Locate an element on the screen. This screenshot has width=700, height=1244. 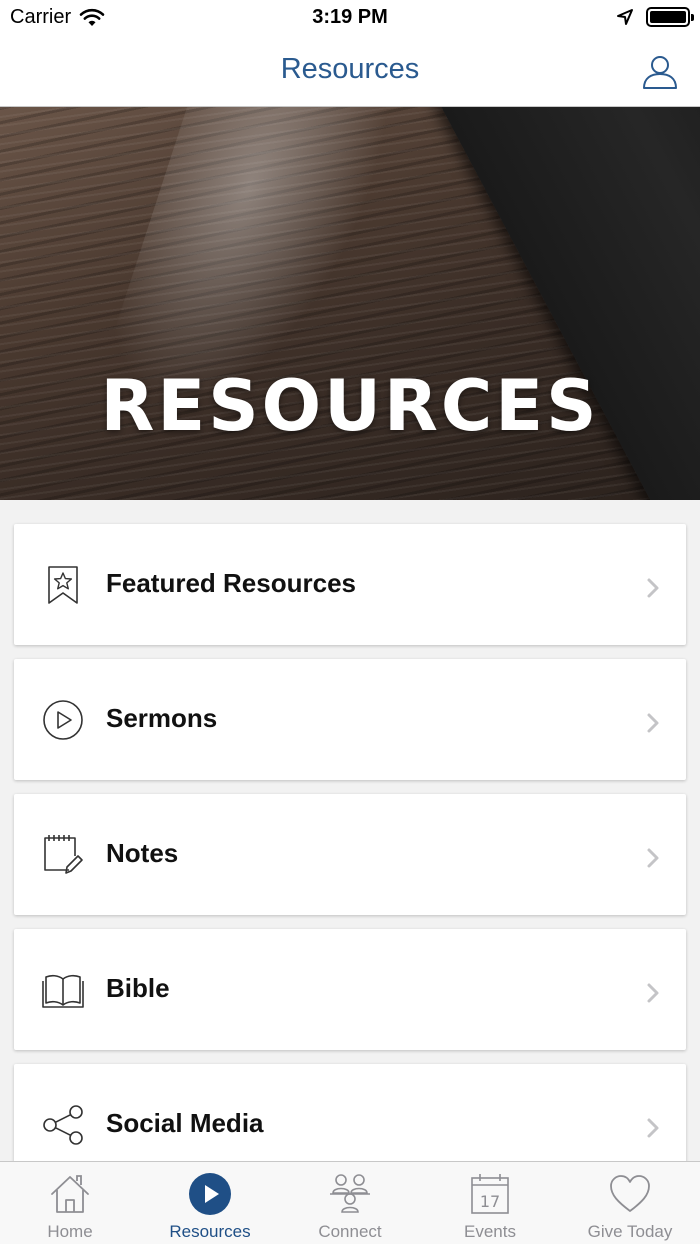
people-group-icon is located at coordinates (350, 1193).